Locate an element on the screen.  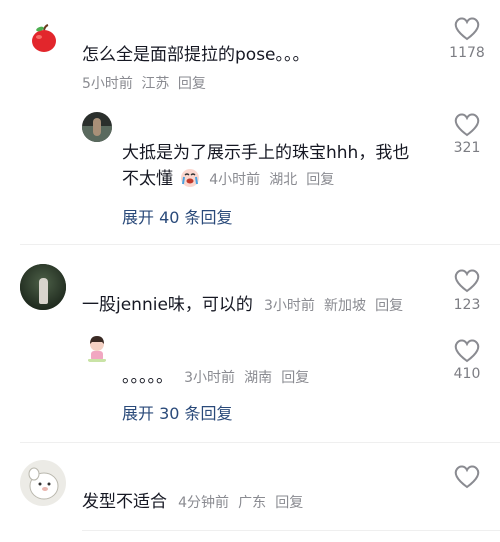
comment-time: 5小时前 is located at coordinates (107, 84).